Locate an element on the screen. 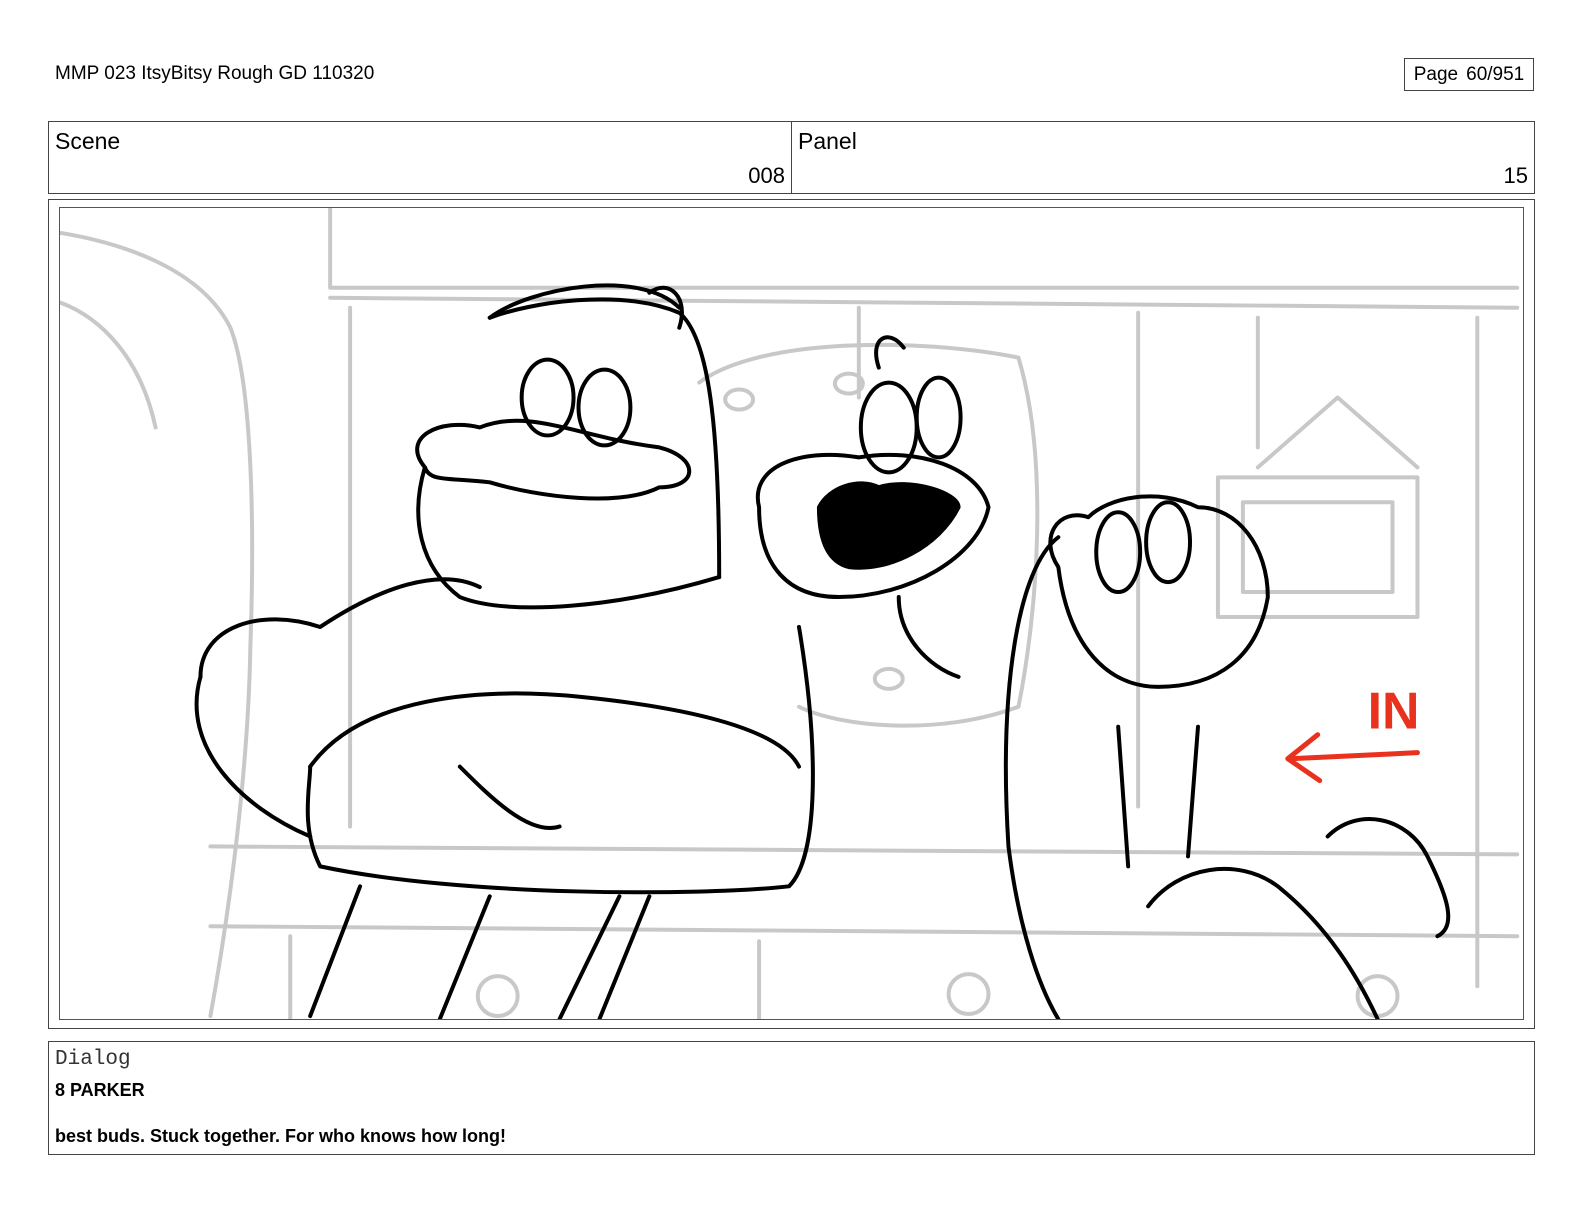 The width and height of the screenshot is (1582, 1225). red-annotation is located at coordinates (1352, 758).